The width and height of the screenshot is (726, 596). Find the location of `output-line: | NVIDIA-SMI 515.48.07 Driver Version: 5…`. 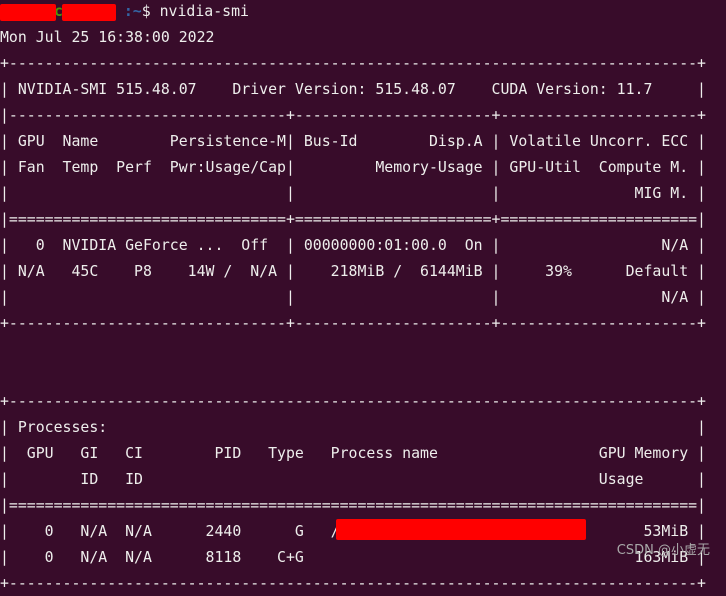

output-line: | NVIDIA-SMI 515.48.07 Driver Version: 5… is located at coordinates (353, 89).